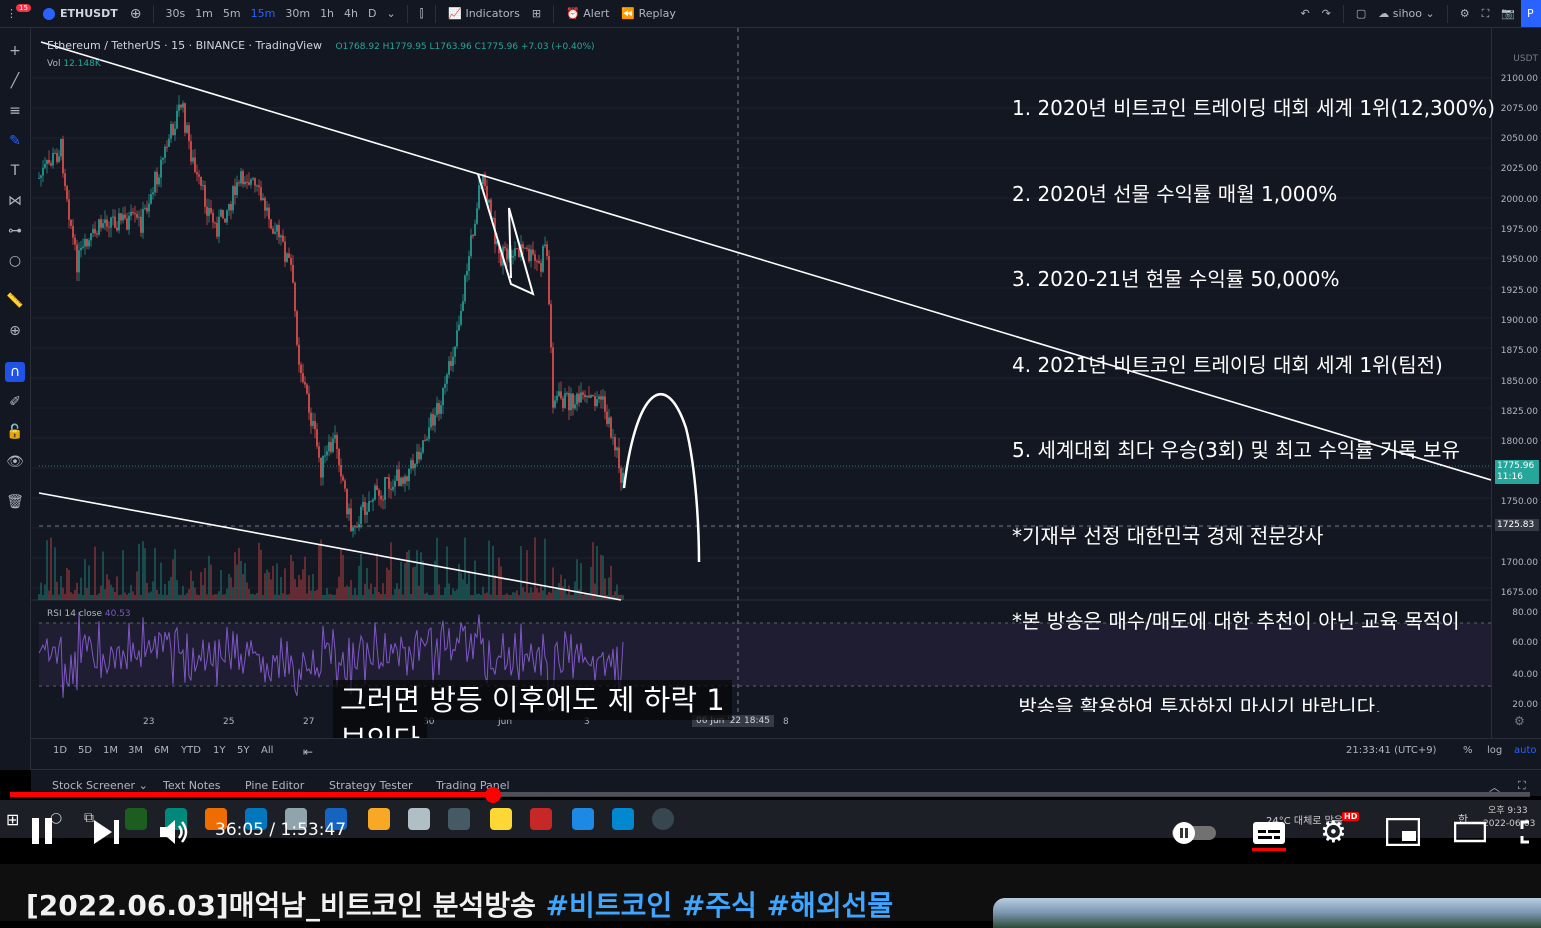  Describe the element at coordinates (1304, 13) in the screenshot. I see `undo-button: ↶` at that location.